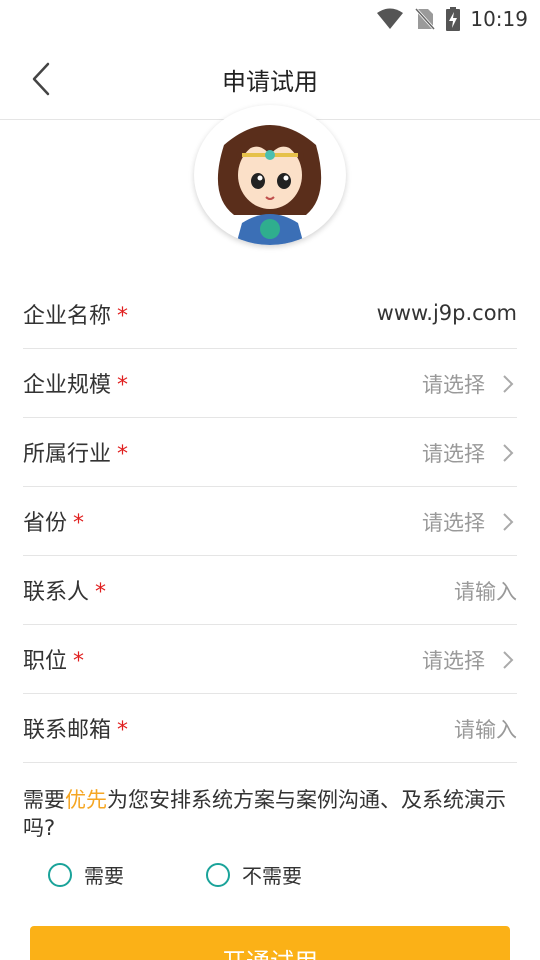  Describe the element at coordinates (76, 454) in the screenshot. I see `field-label: 所属行业 *` at that location.